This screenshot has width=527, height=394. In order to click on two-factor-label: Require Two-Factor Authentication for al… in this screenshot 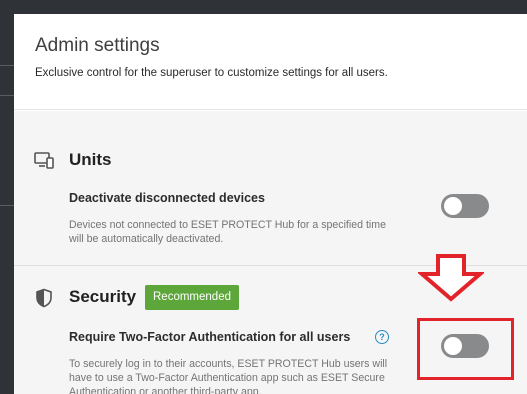, I will do `click(210, 337)`.